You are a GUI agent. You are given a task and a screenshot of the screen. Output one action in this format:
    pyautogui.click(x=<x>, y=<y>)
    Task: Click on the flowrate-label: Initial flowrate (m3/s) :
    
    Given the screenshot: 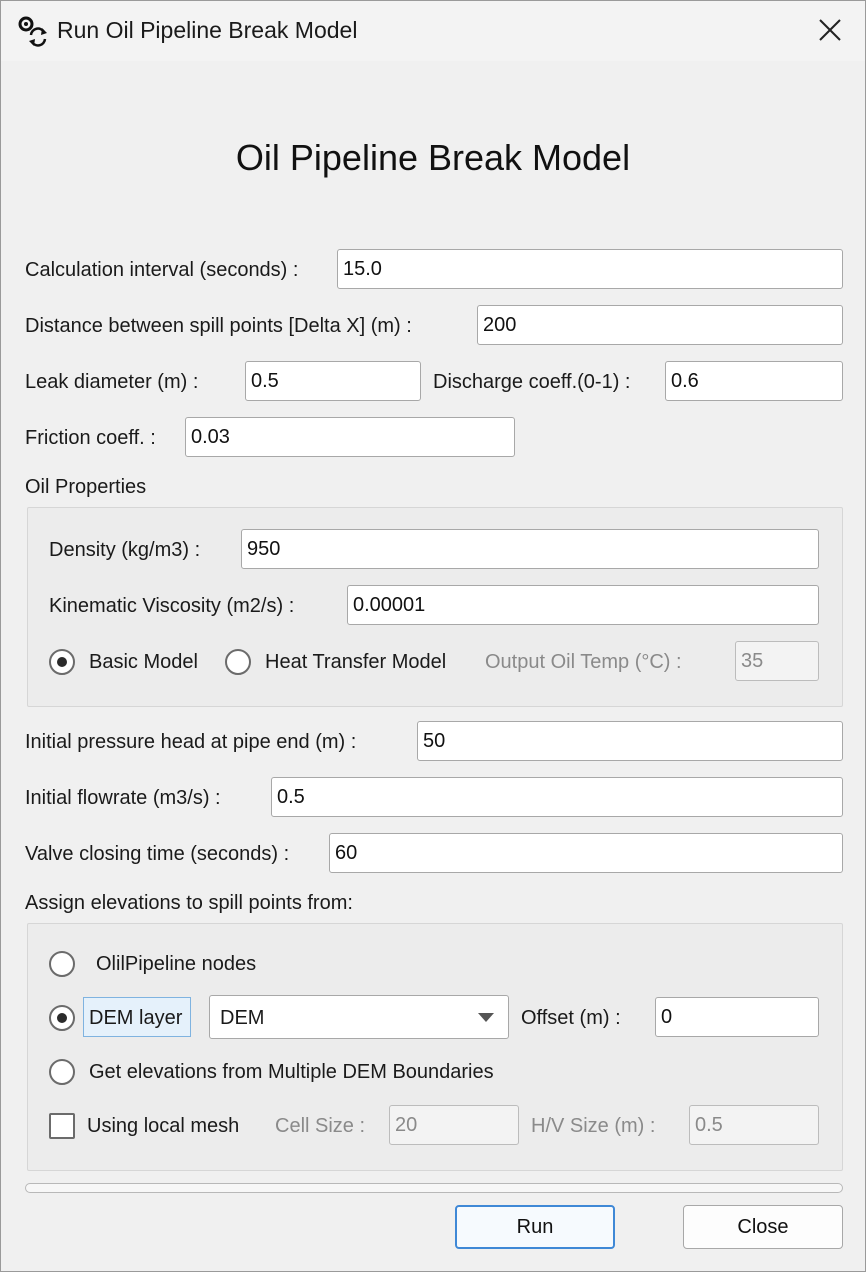 What is the action you would take?
    pyautogui.click(x=123, y=798)
    